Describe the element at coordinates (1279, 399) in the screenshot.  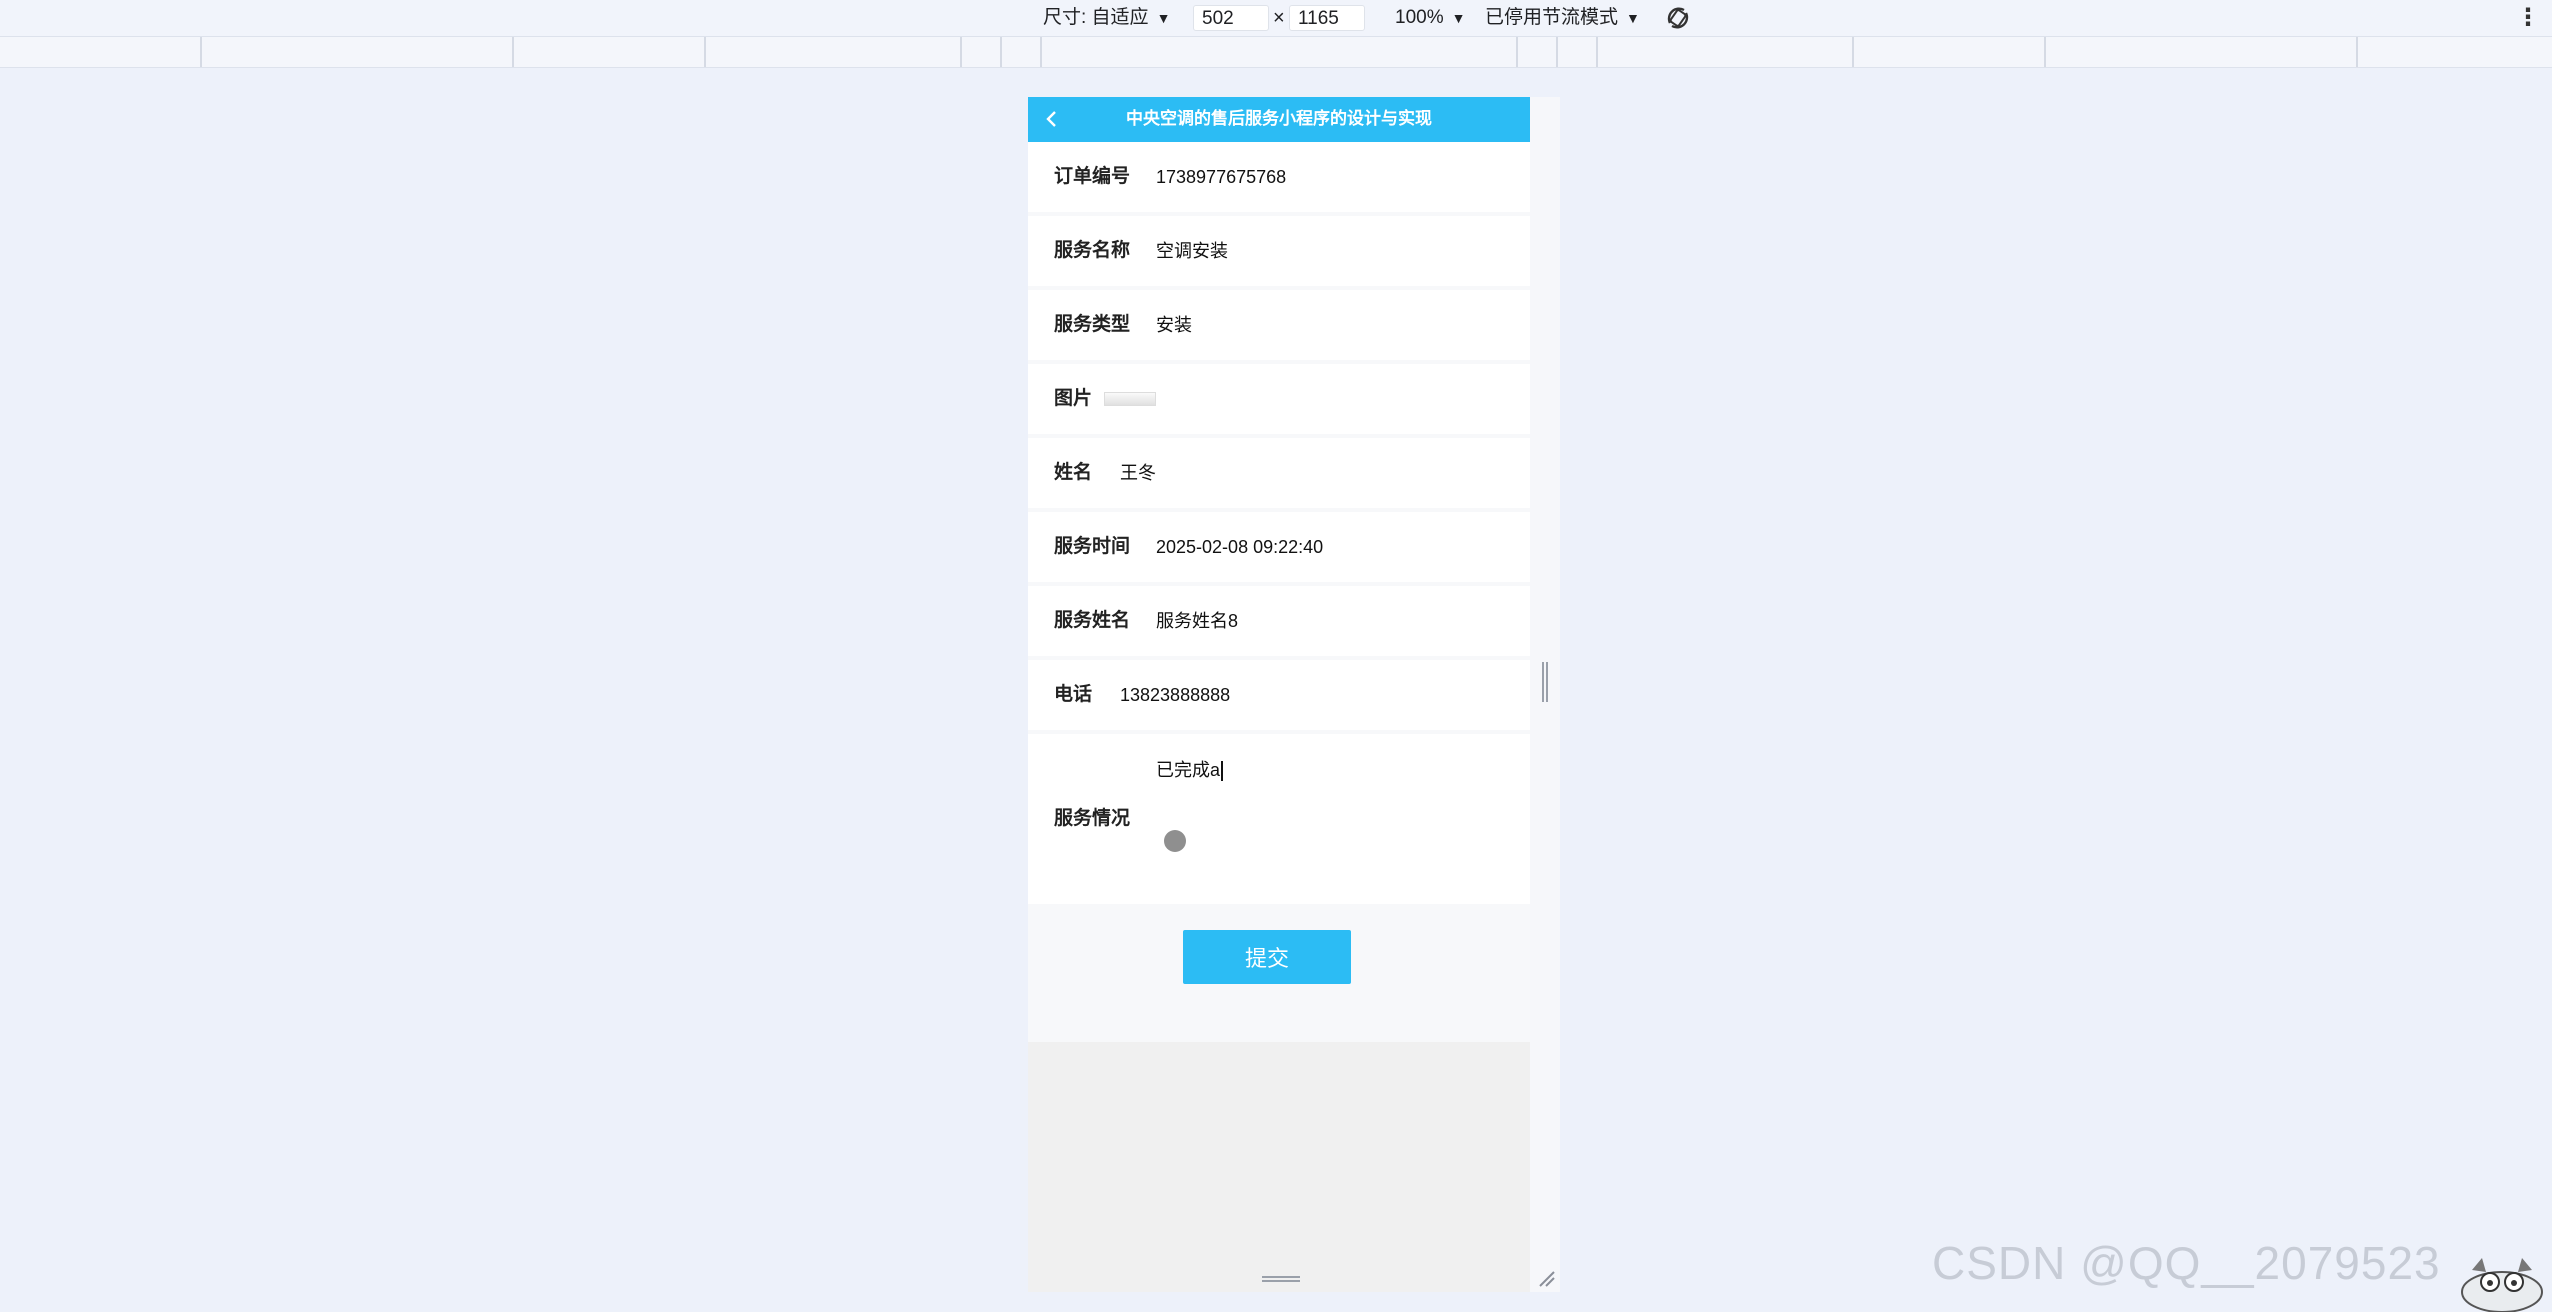
I see `form-row-image: 图片` at that location.